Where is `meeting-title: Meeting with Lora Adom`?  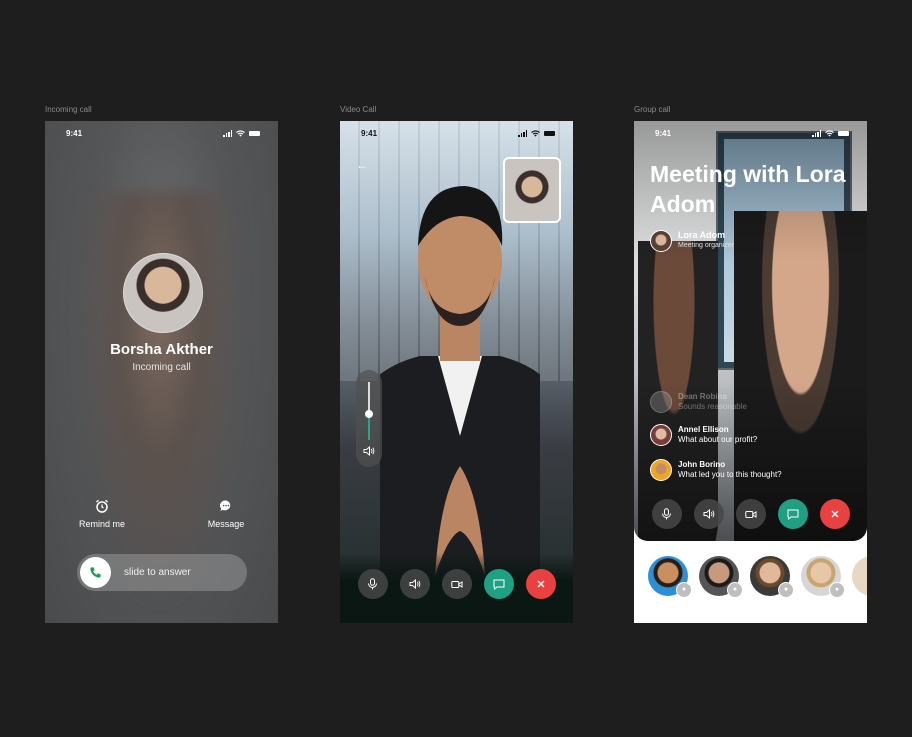 meeting-title: Meeting with Lora Adom is located at coordinates (748, 189).